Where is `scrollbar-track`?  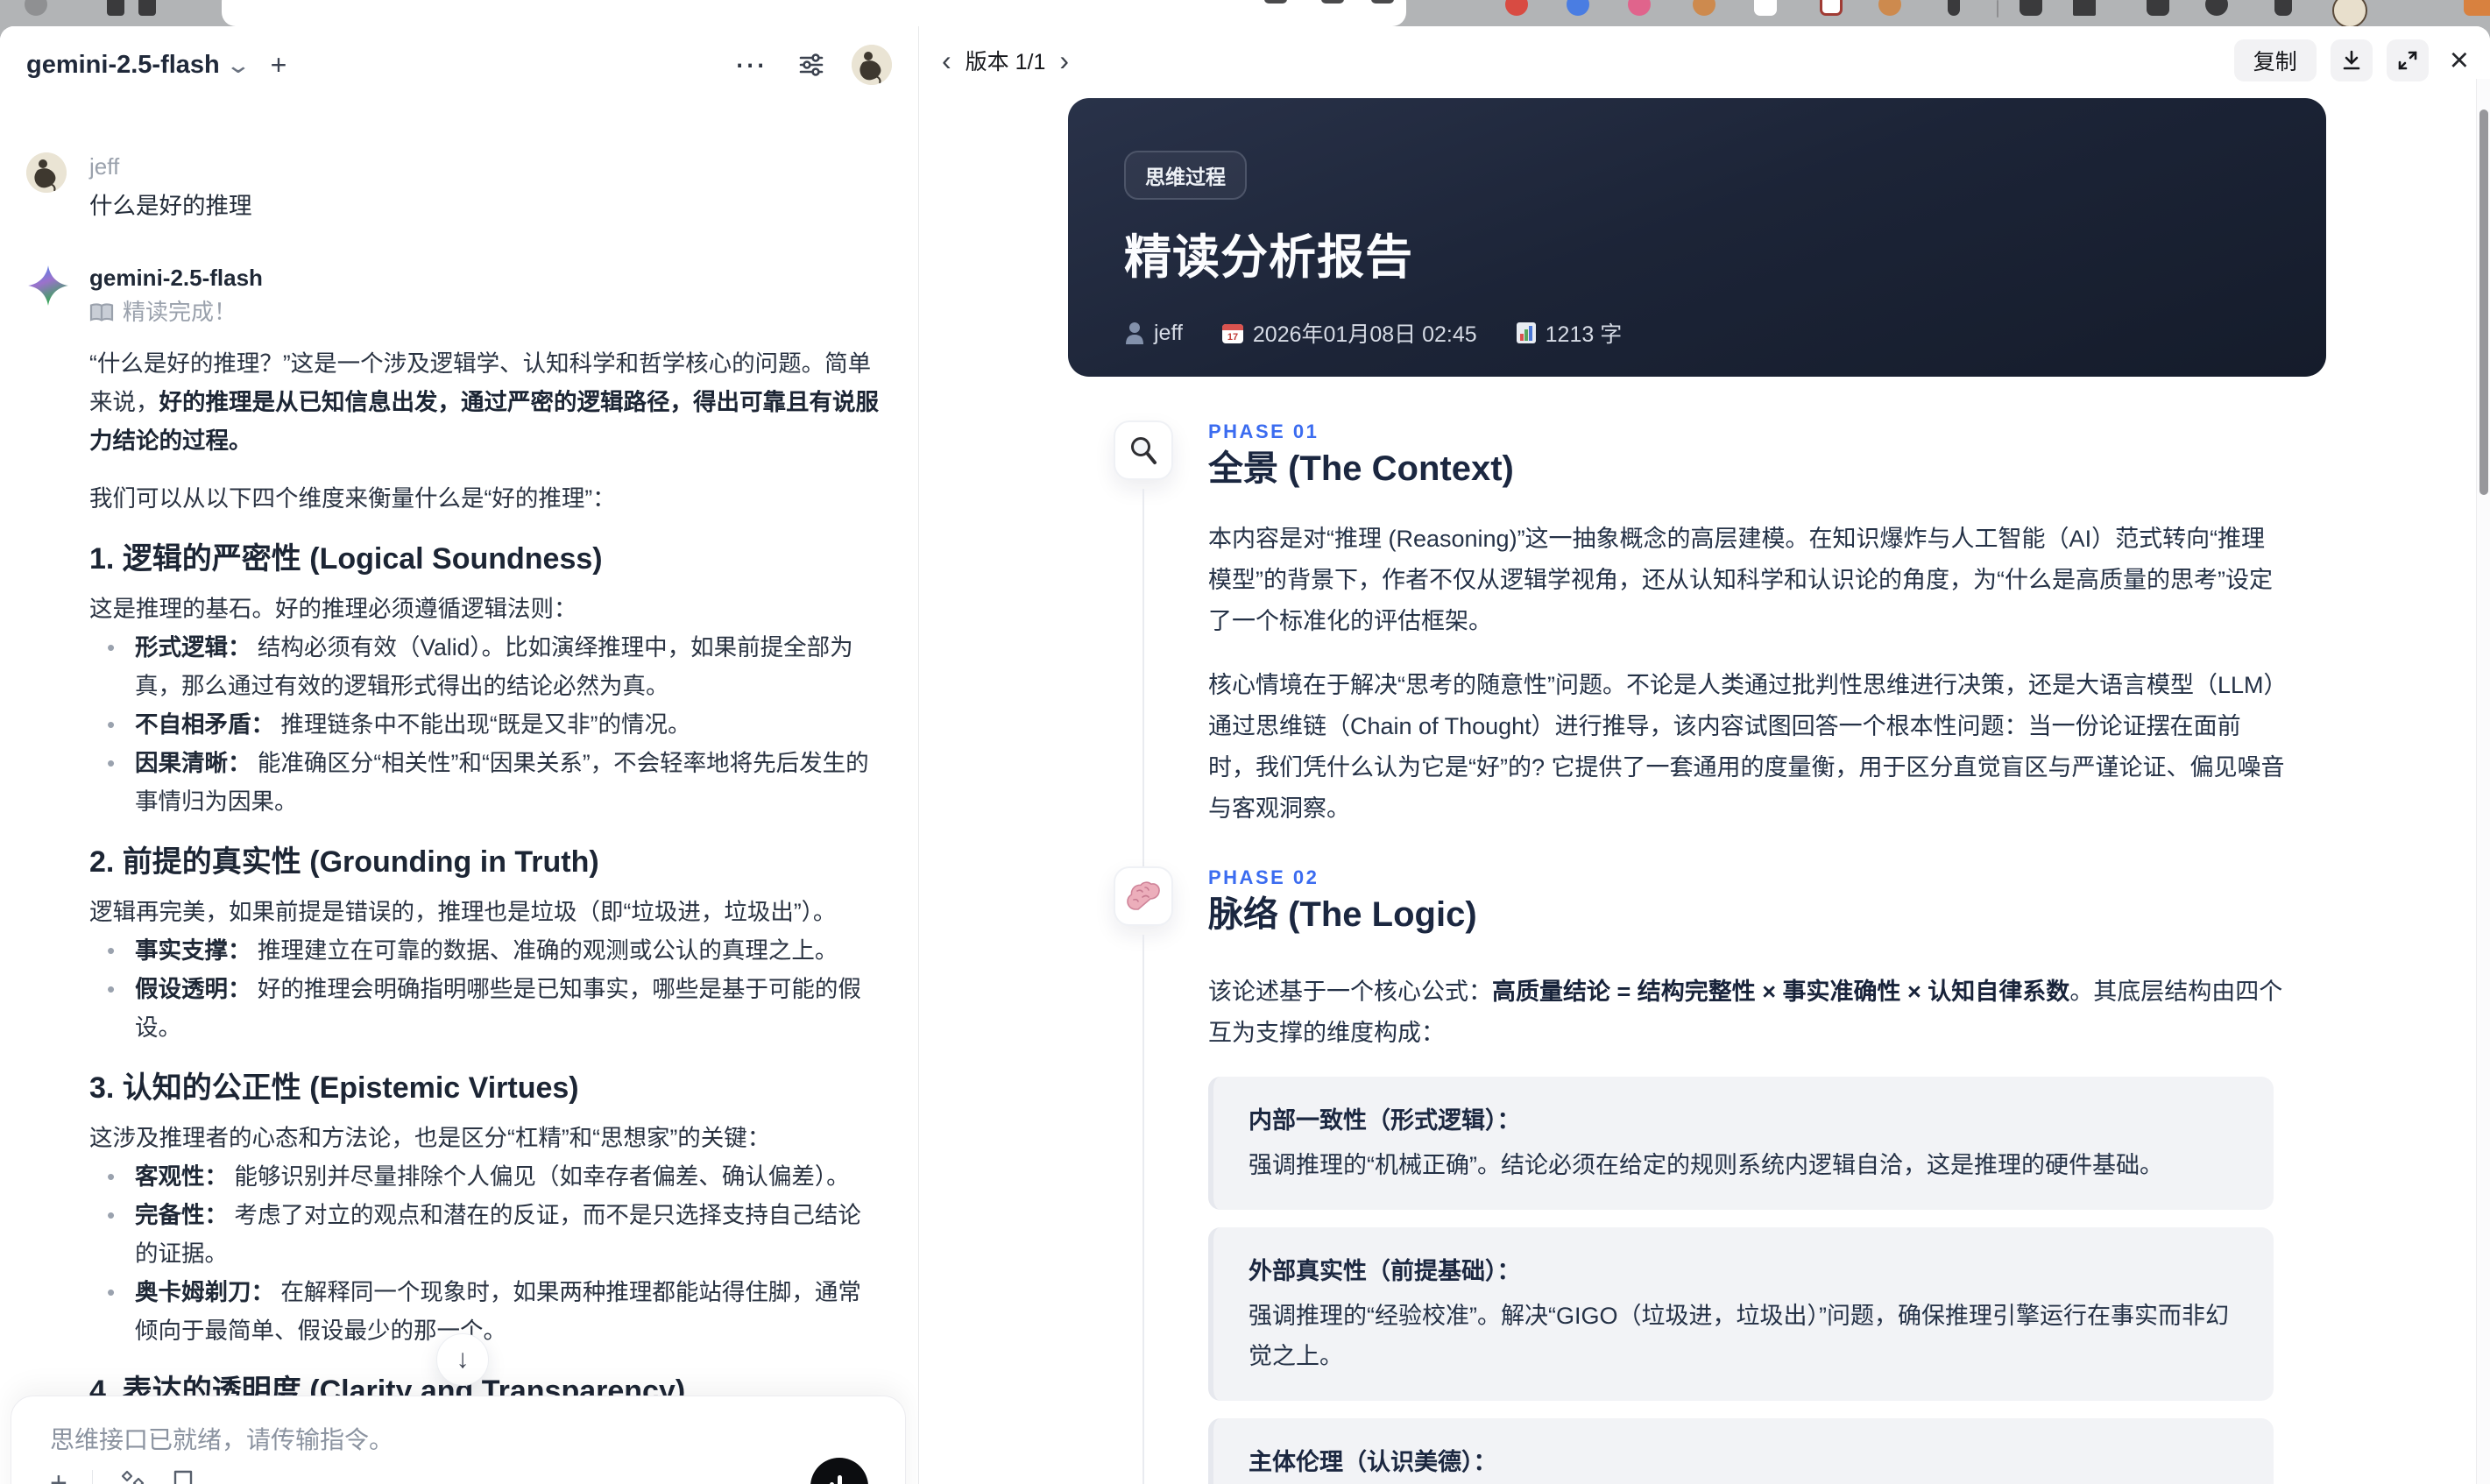
scrollbar-track is located at coordinates (2483, 782).